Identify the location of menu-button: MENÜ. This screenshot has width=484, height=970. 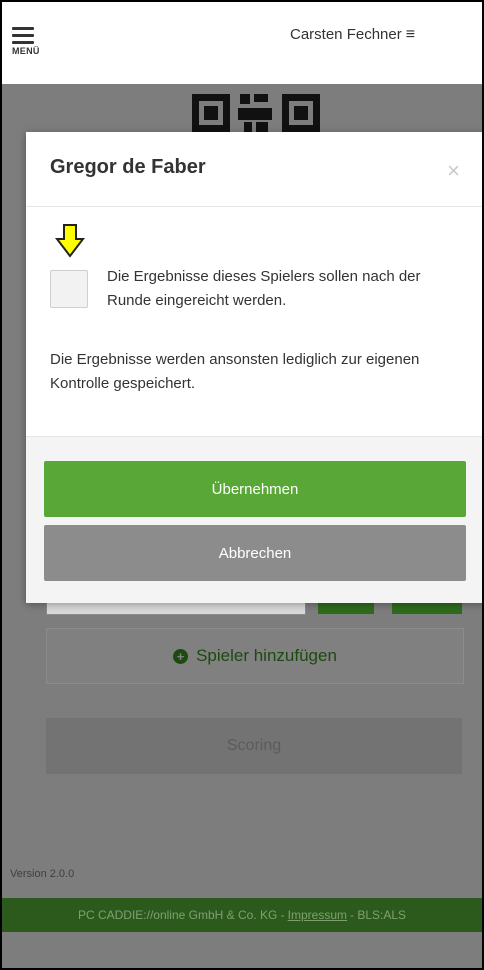
(29, 44).